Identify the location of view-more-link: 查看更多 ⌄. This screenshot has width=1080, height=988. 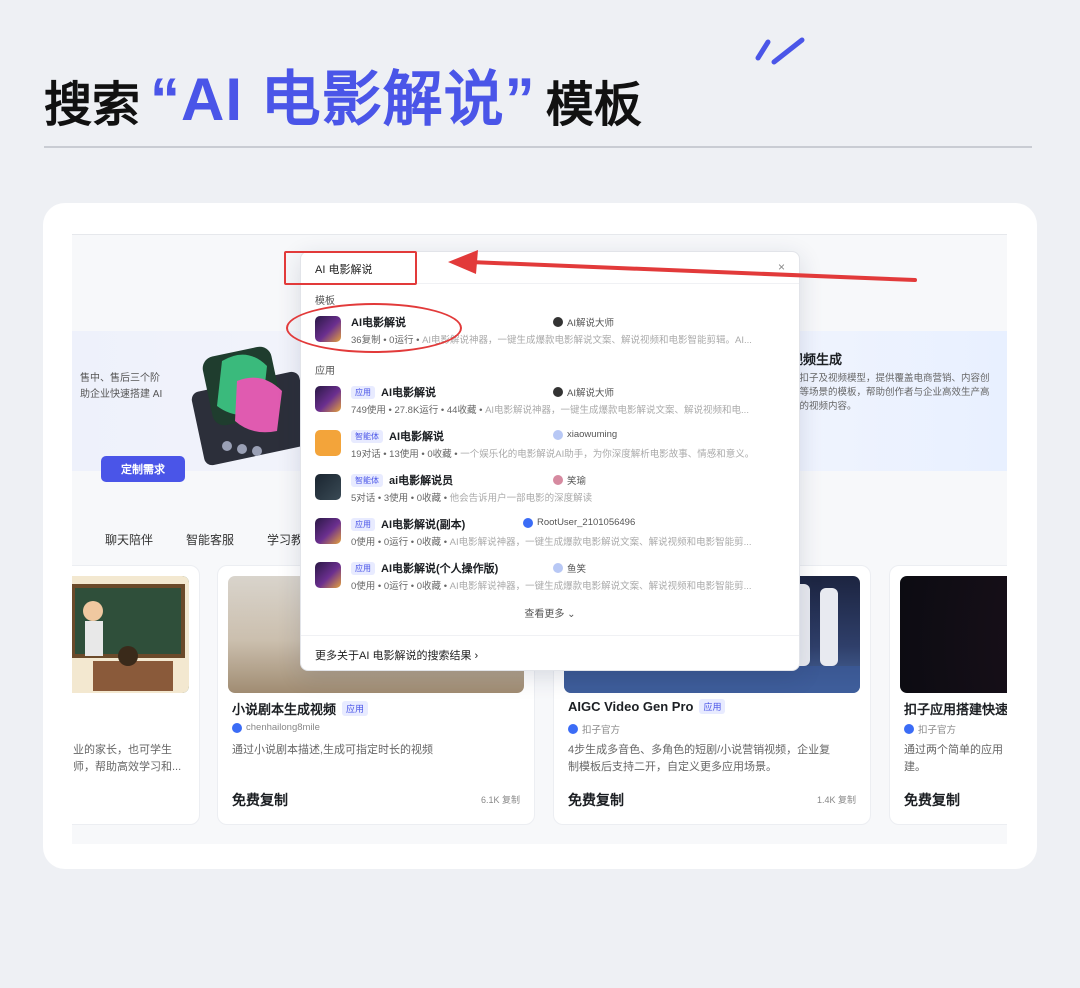
(550, 612).